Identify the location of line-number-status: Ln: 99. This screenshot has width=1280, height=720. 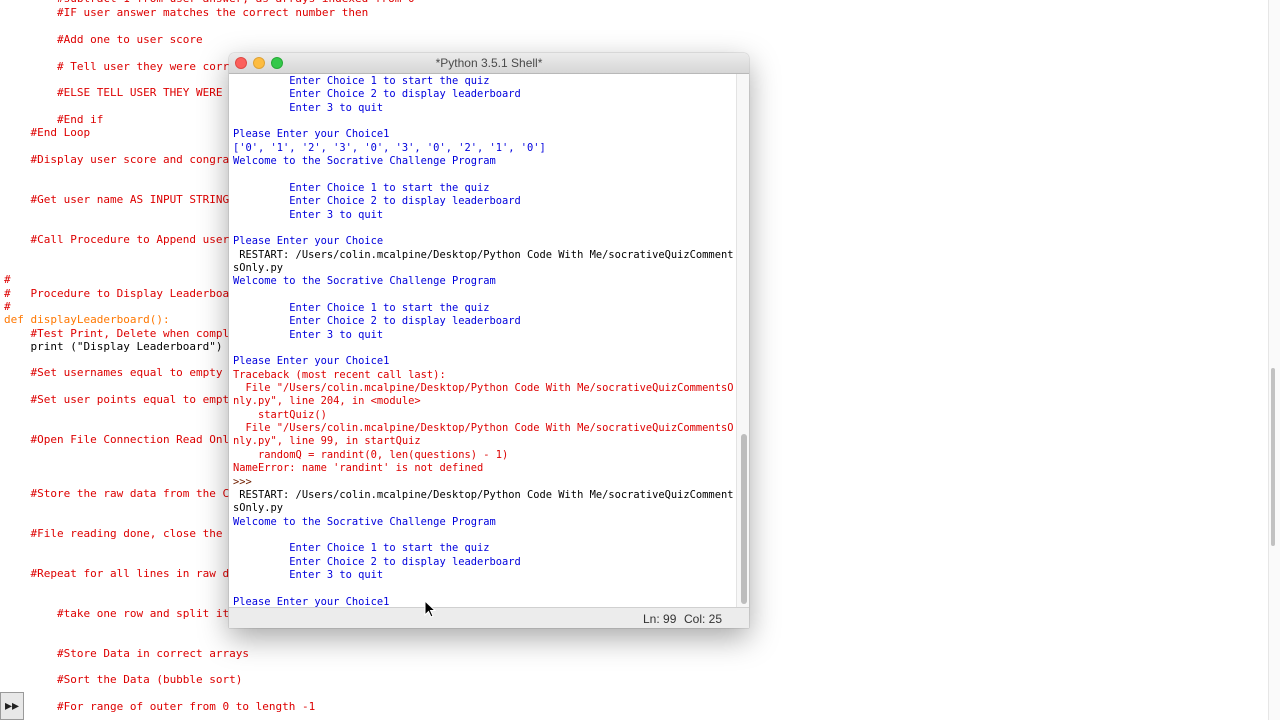
(660, 619).